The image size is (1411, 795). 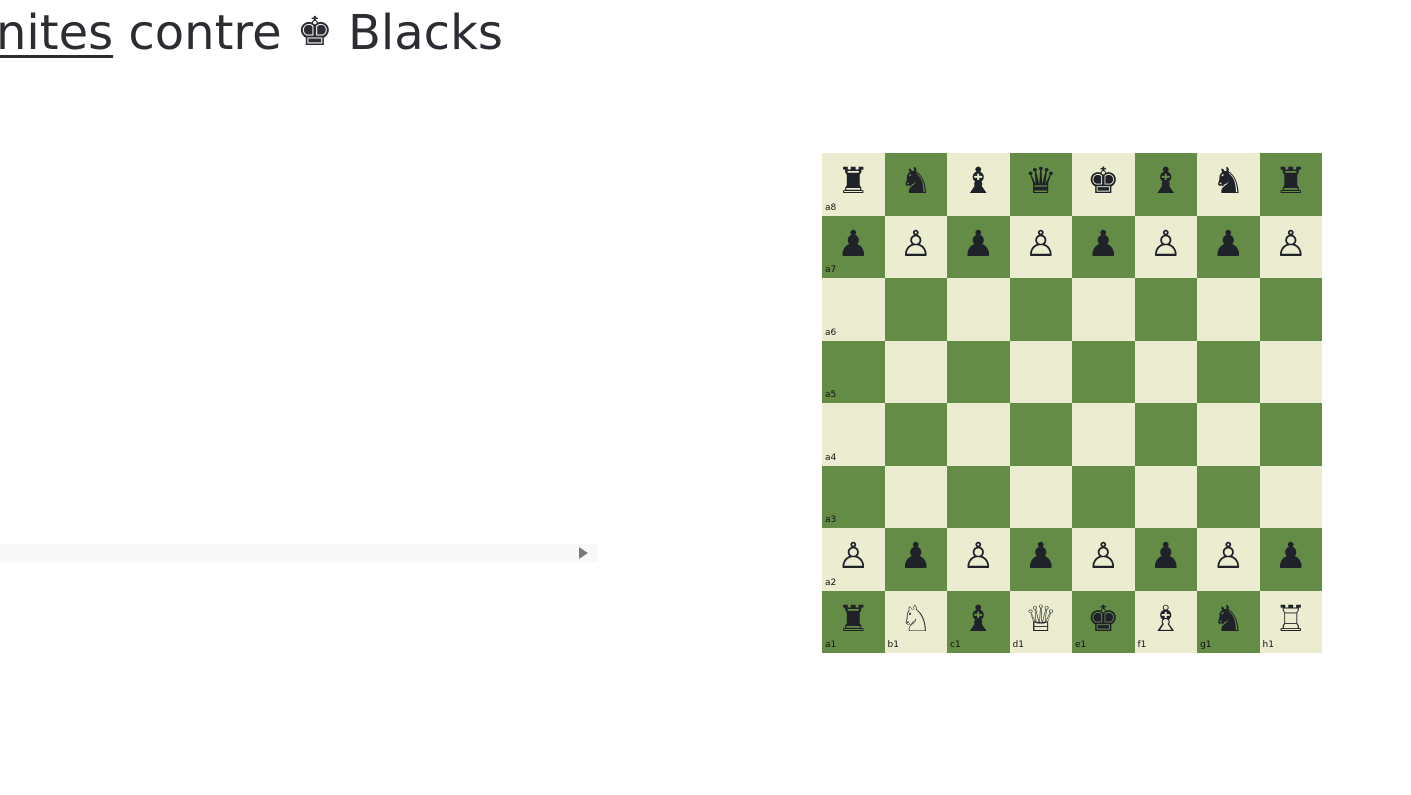 I want to click on piece-d7: ♙, so click(x=1041, y=244).